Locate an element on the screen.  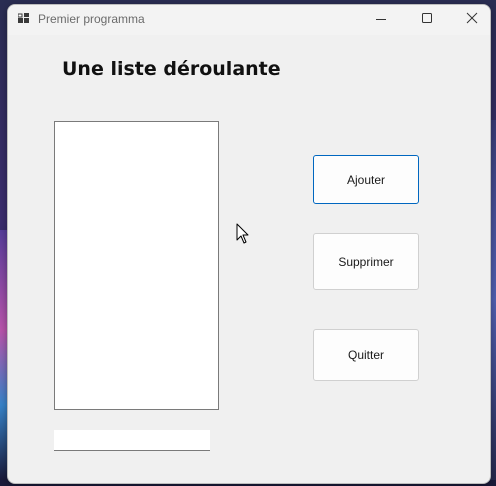
text-input is located at coordinates (132, 440).